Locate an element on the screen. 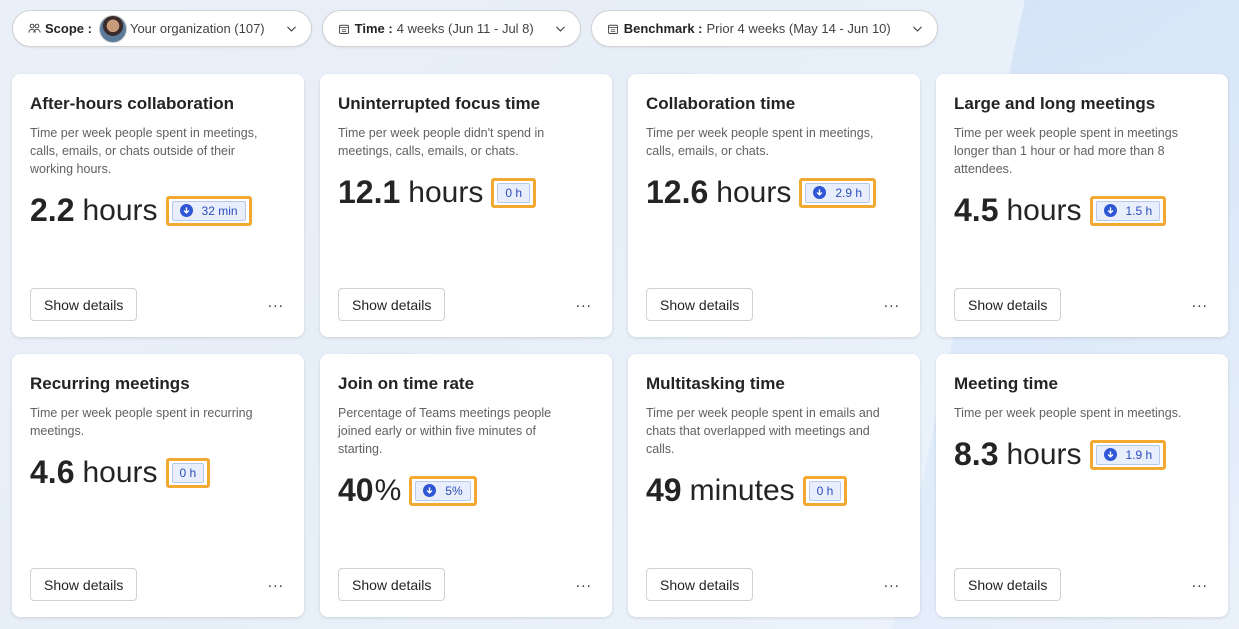  metric-value-row: 12.1 hours 0 h is located at coordinates (466, 192).